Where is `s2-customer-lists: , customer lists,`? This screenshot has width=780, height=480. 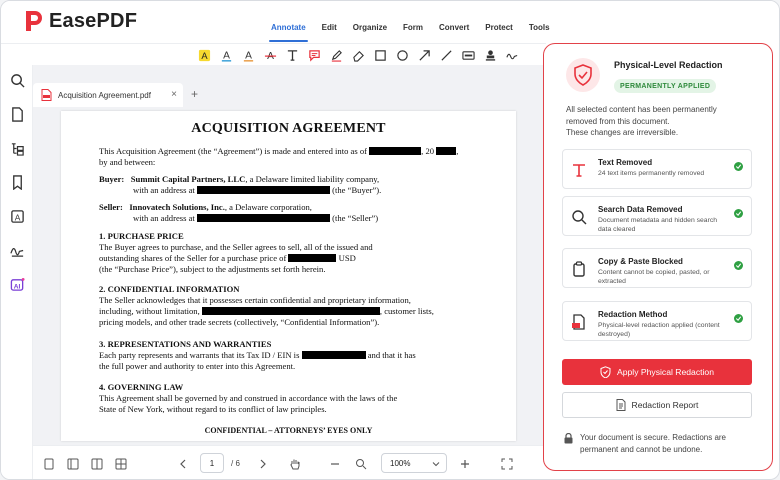 s2-customer-lists: , customer lists, is located at coordinates (406, 311).